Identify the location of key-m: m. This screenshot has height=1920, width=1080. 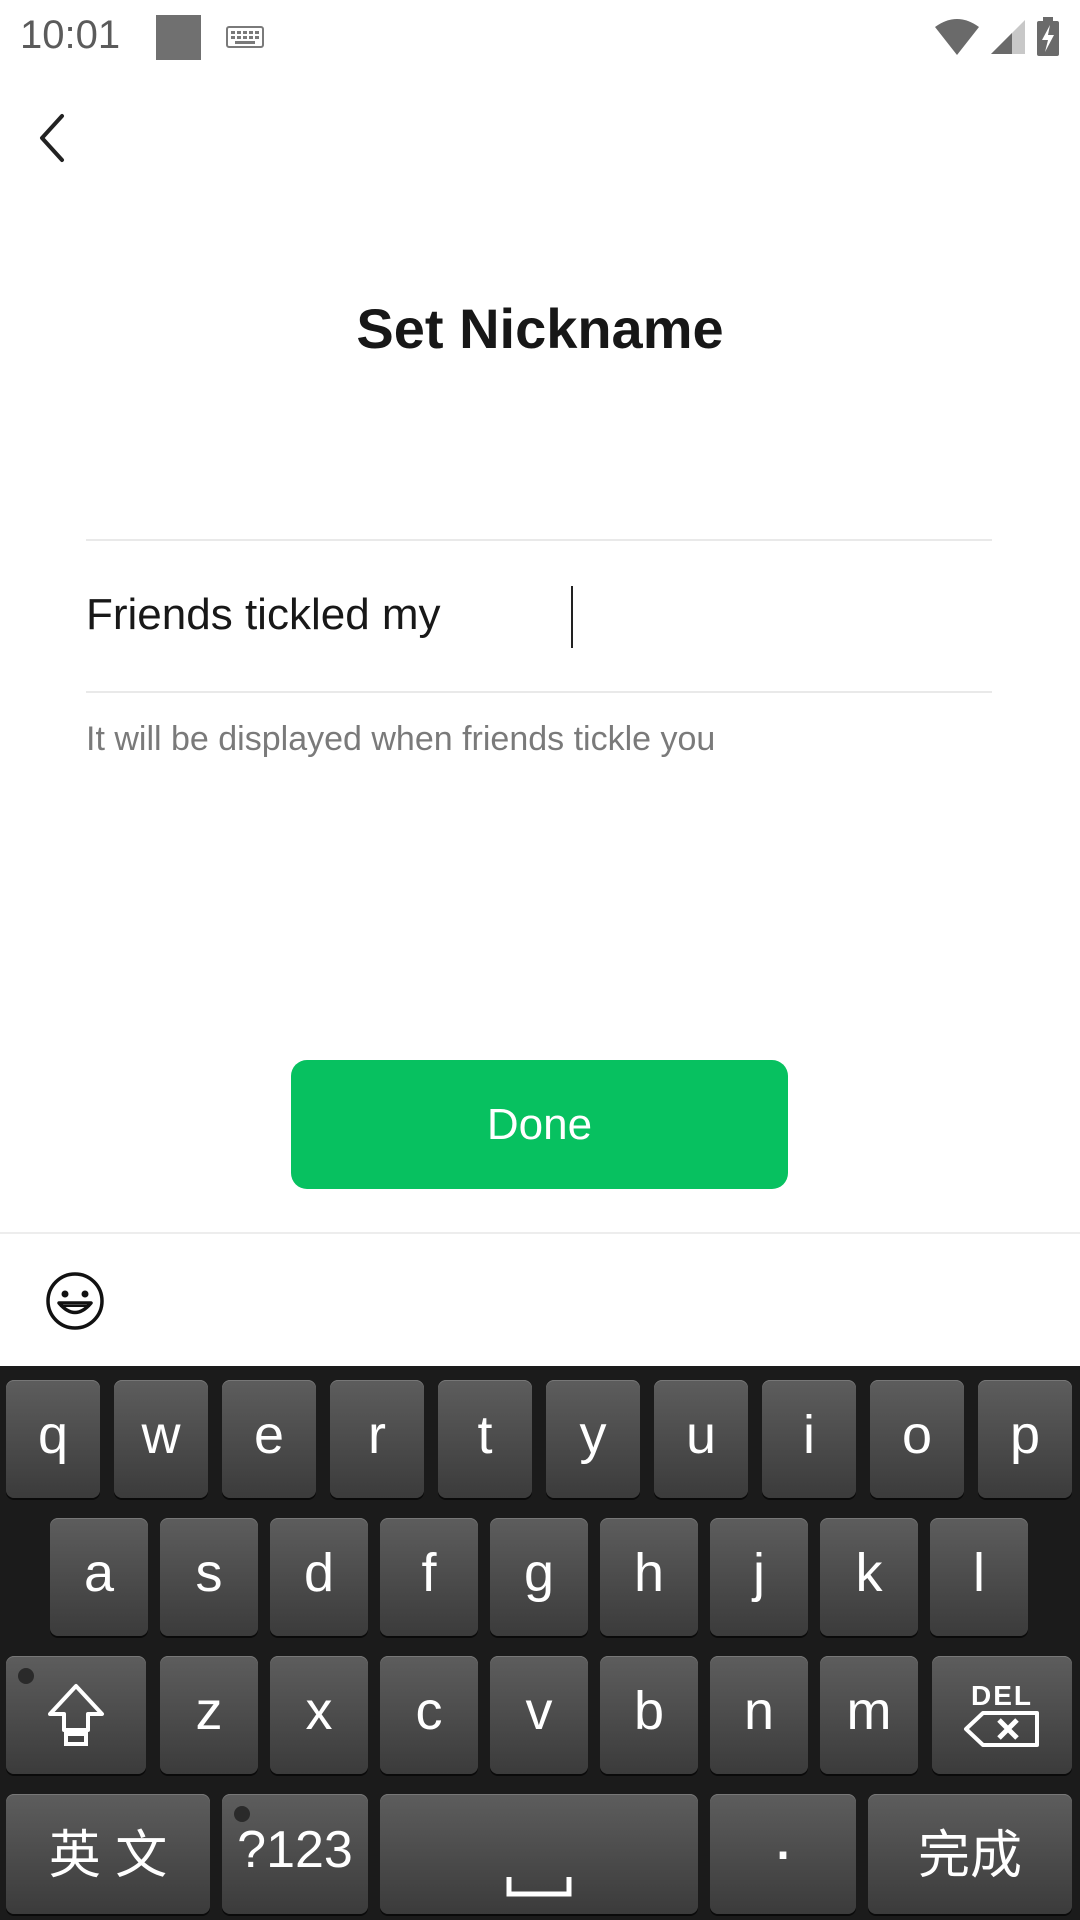
(869, 1715).